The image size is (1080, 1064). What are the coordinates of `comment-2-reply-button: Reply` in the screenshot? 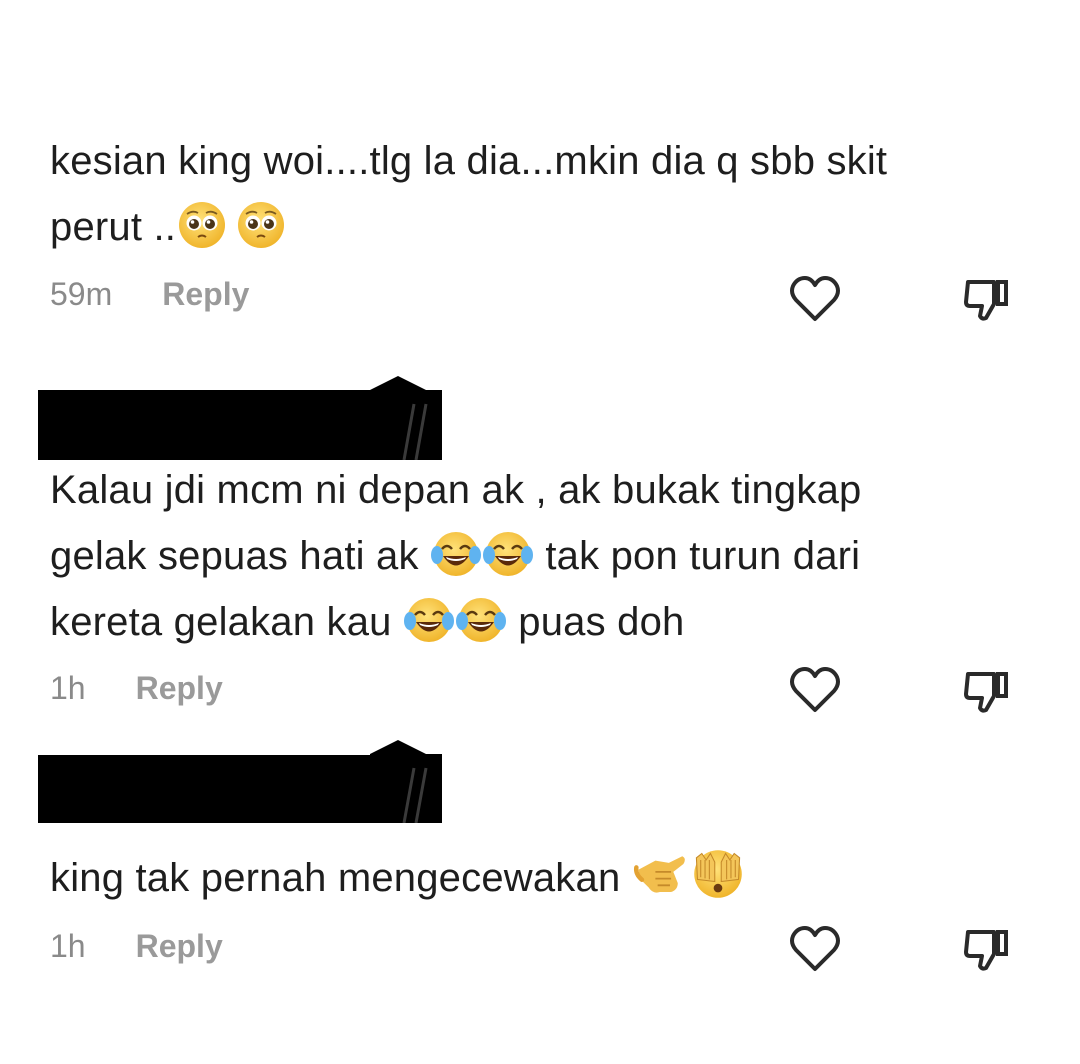 It's located at (179, 688).